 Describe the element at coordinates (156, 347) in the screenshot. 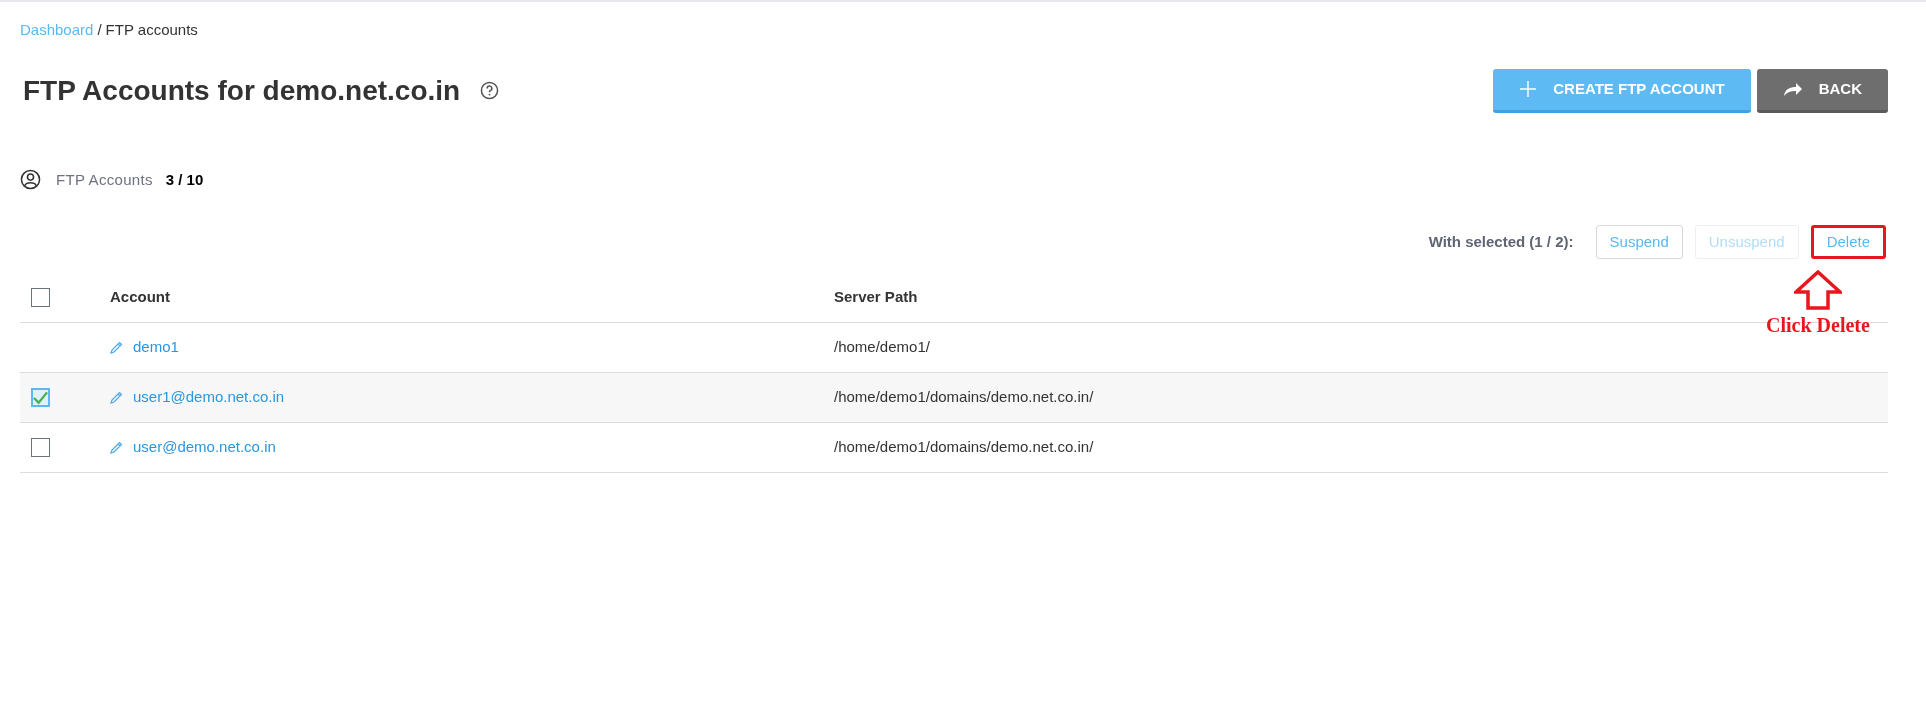

I see `account-link: demo1` at that location.